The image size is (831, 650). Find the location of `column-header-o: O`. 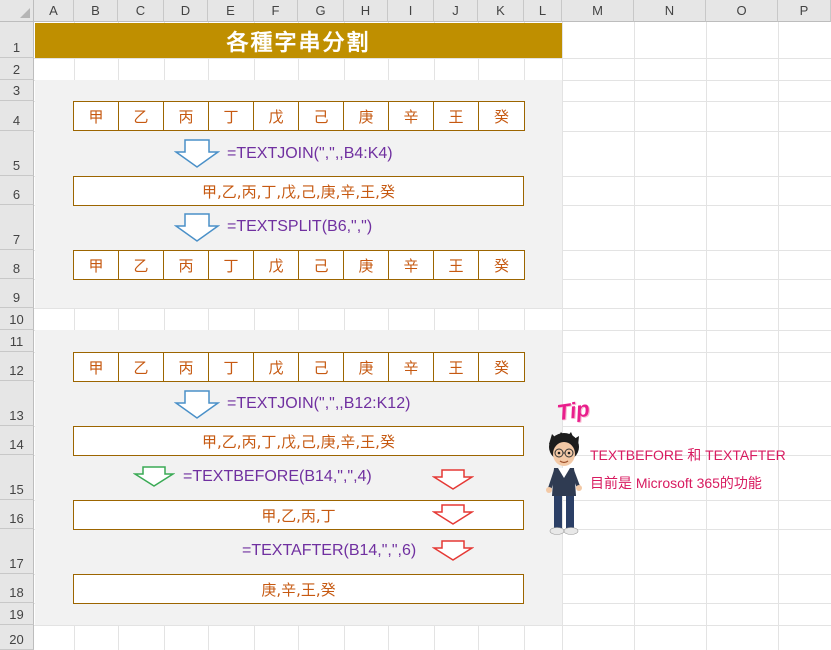

column-header-o: O is located at coordinates (742, 11).